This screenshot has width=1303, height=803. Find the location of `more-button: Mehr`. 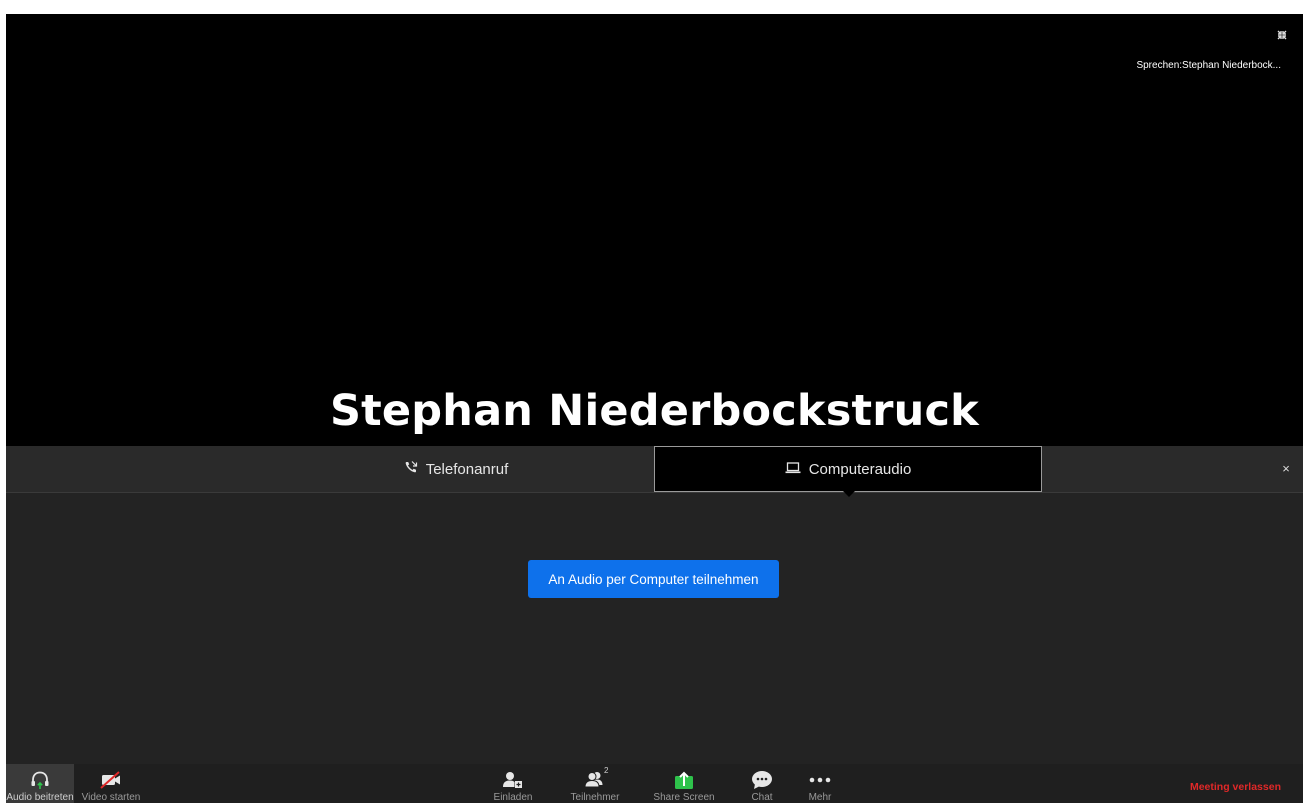

more-button: Mehr is located at coordinates (820, 783).